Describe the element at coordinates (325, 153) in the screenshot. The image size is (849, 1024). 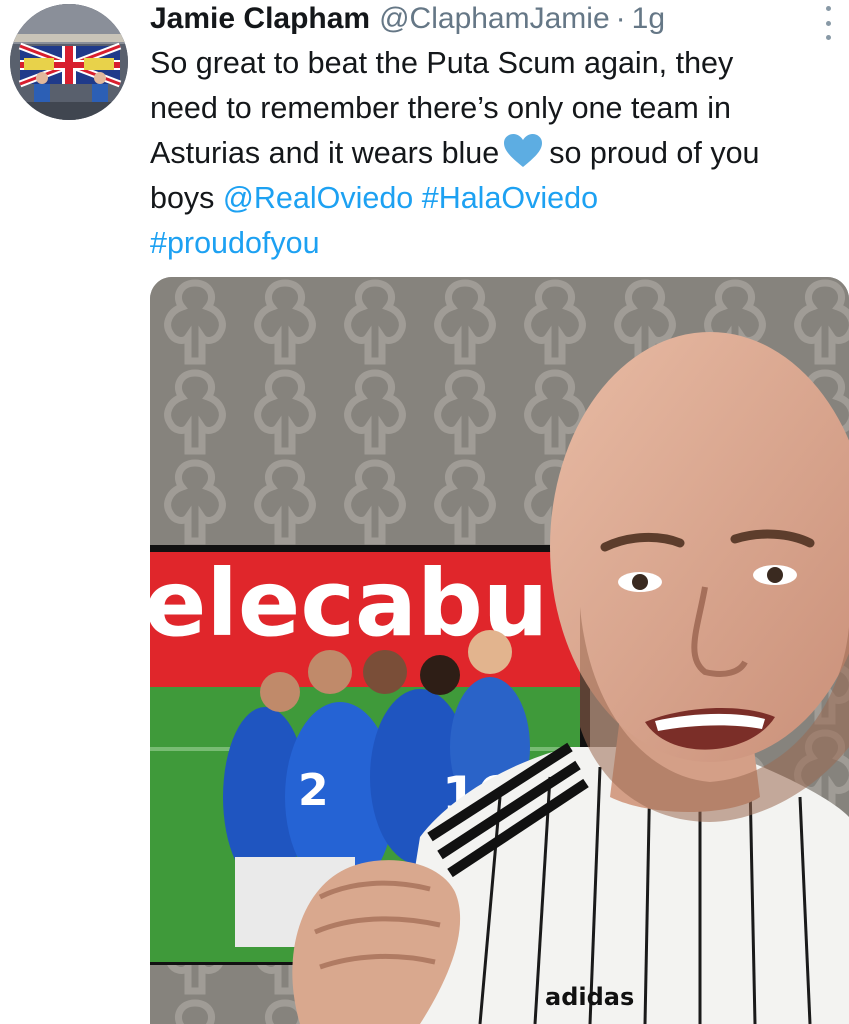
I see `tweet-text-segment: Asturias and it wears blue` at that location.